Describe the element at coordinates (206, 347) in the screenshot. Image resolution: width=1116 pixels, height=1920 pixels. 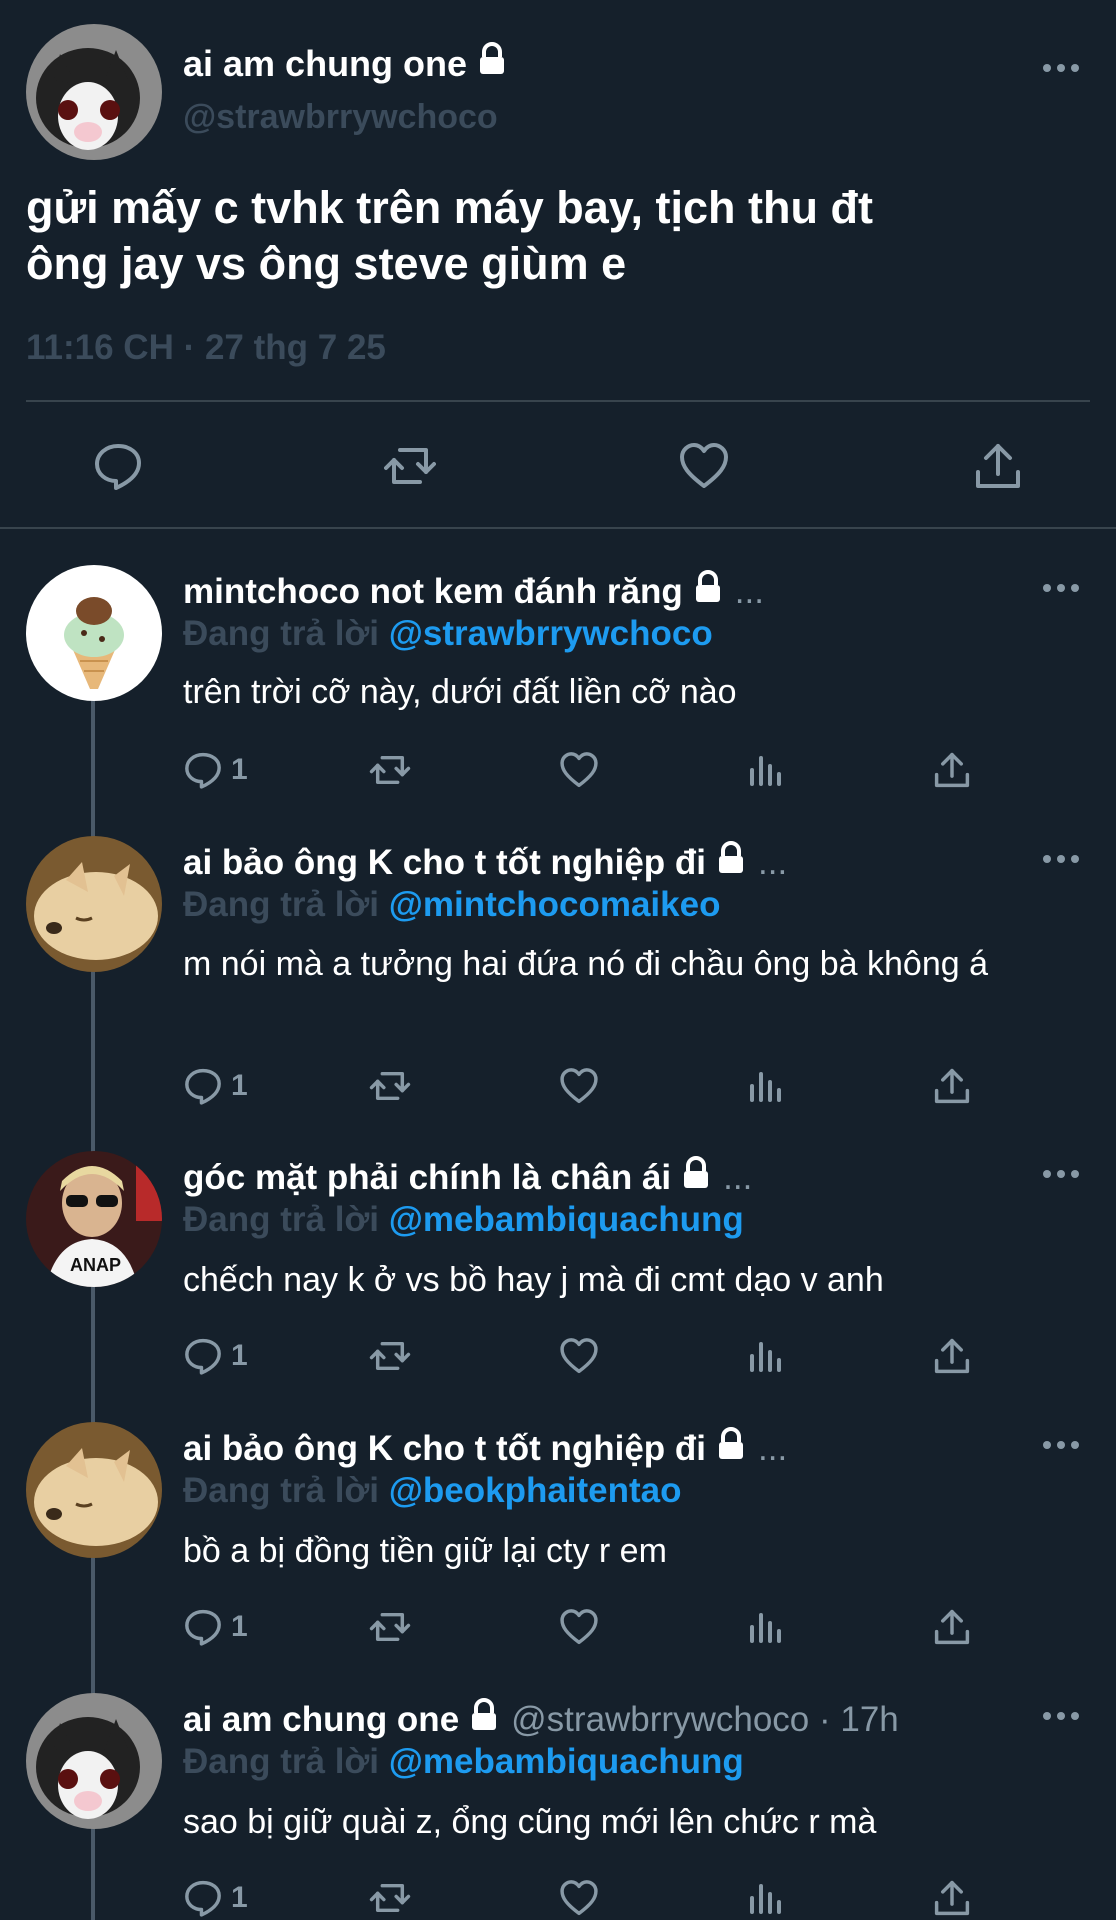
I see `main-timestamp: 11:16 CH · 27 thg 7 25` at that location.